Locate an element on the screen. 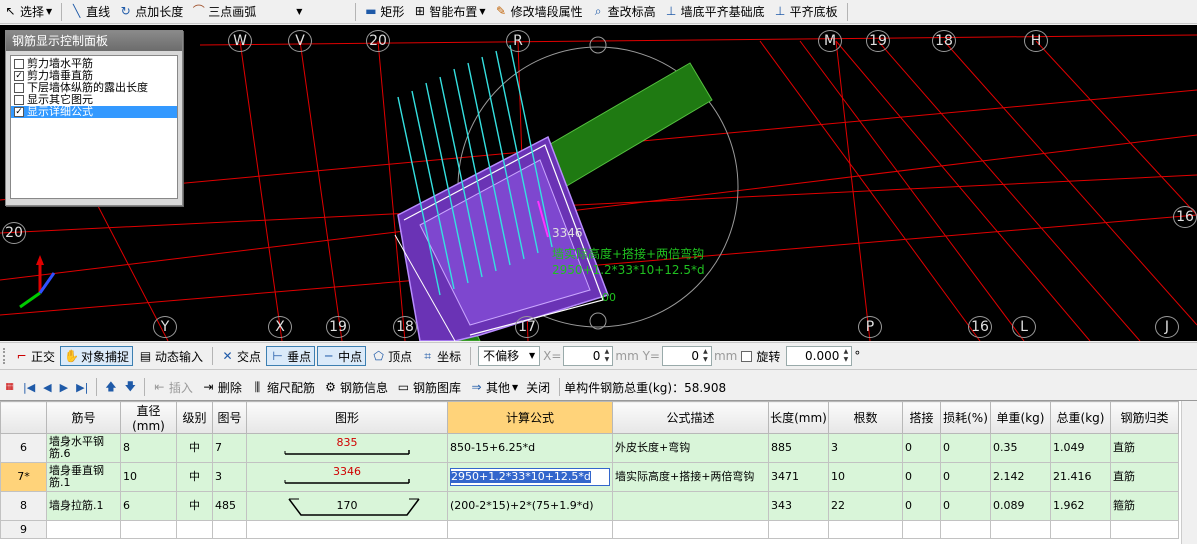 This screenshot has height=544, width=1197. table-cell: 墙实际高度+搭接+两倍弯钩 is located at coordinates (690, 477).